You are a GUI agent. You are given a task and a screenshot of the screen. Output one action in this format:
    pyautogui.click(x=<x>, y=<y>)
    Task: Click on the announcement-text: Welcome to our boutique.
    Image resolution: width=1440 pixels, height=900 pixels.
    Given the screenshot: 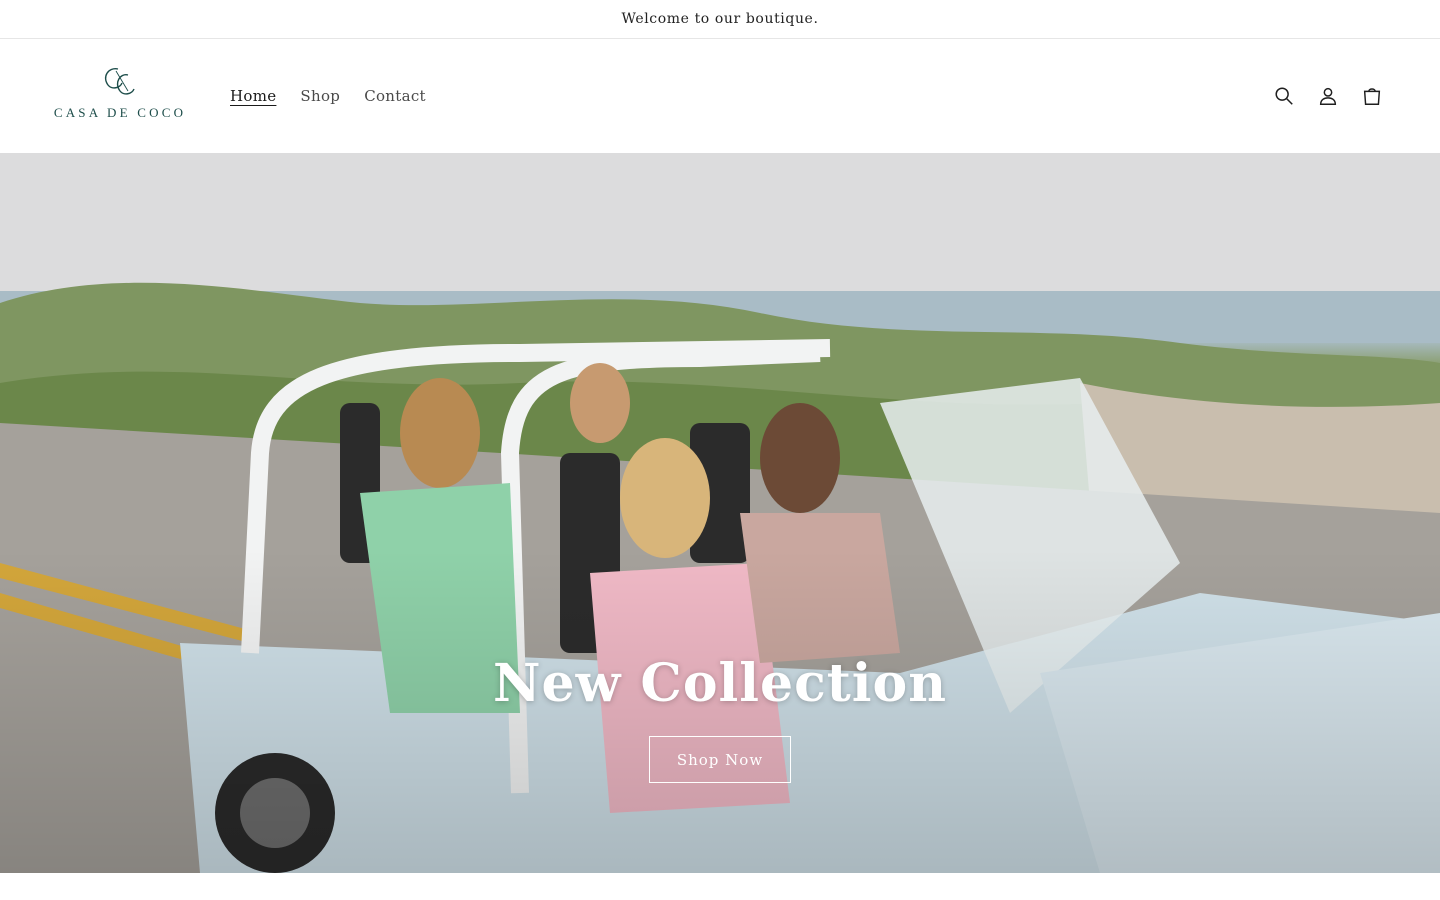 What is the action you would take?
    pyautogui.click(x=720, y=19)
    